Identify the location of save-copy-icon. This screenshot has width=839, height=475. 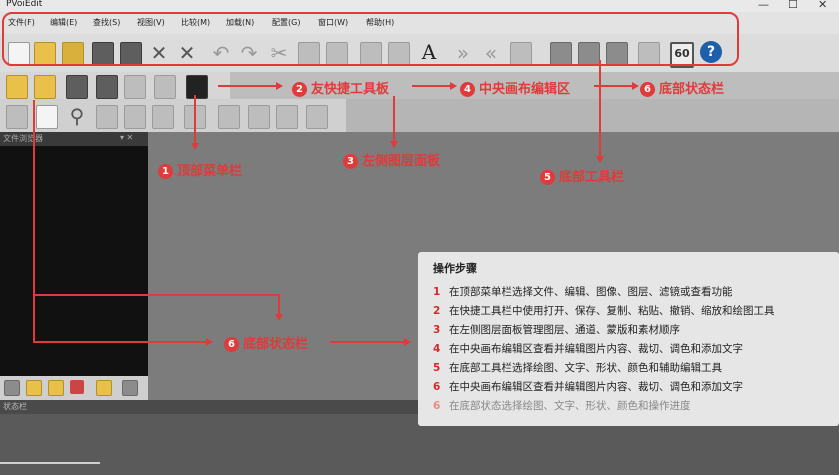
(107, 87).